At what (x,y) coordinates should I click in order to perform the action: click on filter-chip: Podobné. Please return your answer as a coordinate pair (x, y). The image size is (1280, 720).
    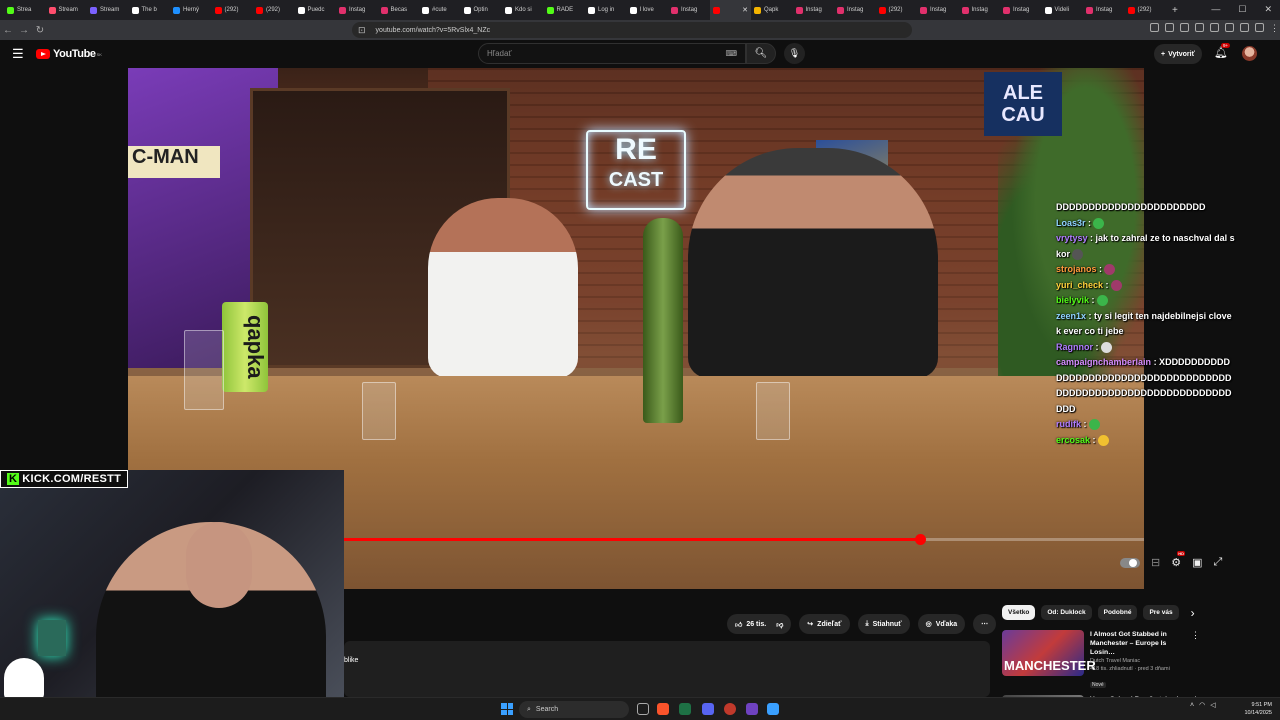
    Looking at the image, I should click on (1117, 612).